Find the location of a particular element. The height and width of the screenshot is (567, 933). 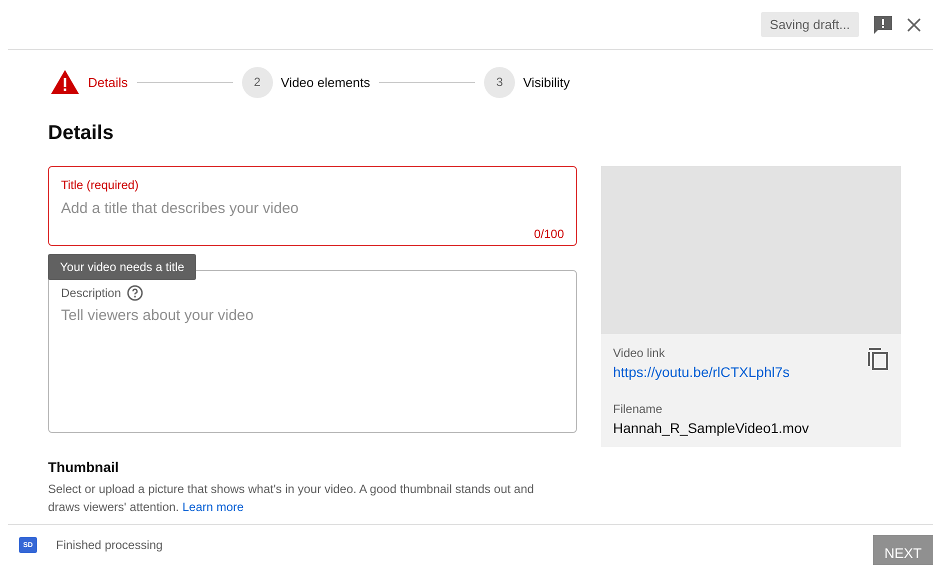

section-heading: Thumbnail is located at coordinates (83, 467).